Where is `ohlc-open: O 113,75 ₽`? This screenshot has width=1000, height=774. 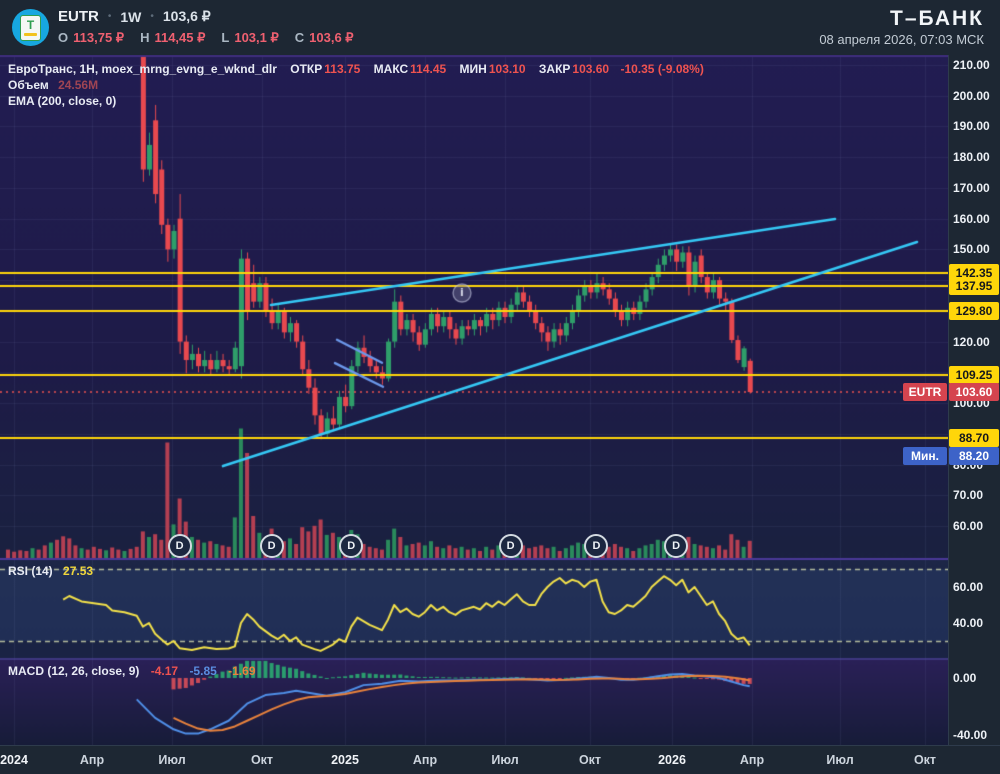
ohlc-open: O 113,75 ₽ is located at coordinates (91, 37).